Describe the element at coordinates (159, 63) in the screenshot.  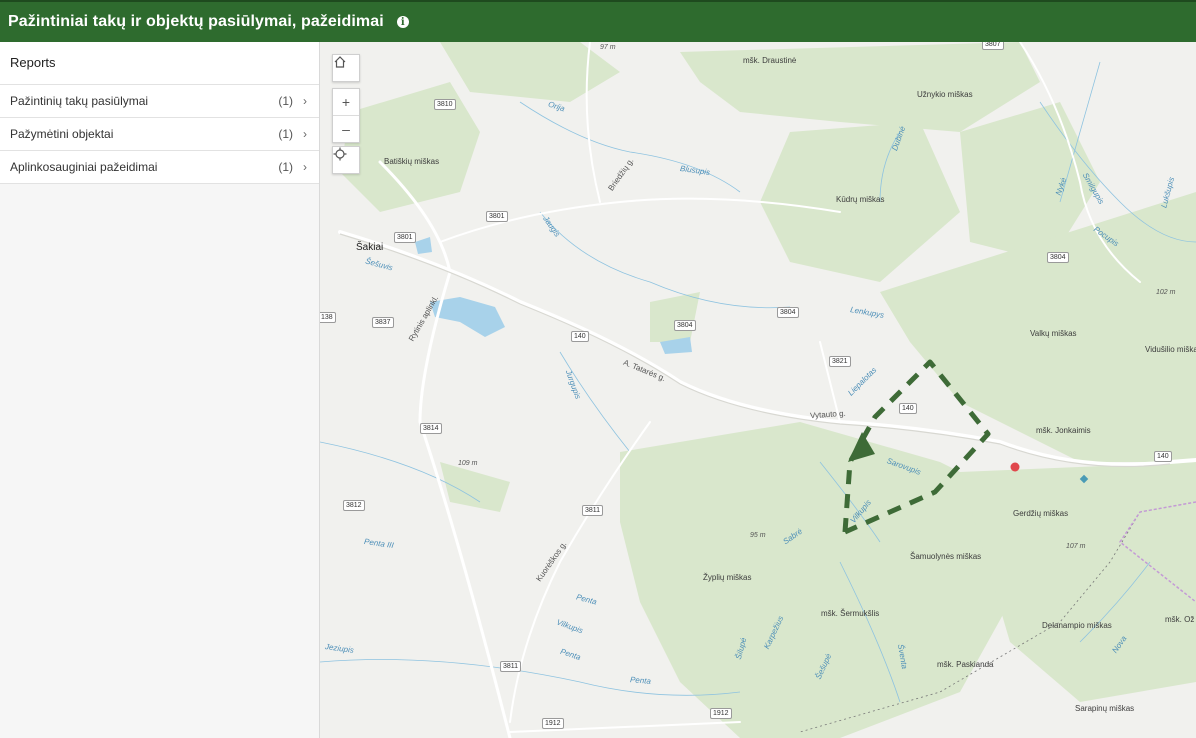
I see `reports-title: Reports` at that location.